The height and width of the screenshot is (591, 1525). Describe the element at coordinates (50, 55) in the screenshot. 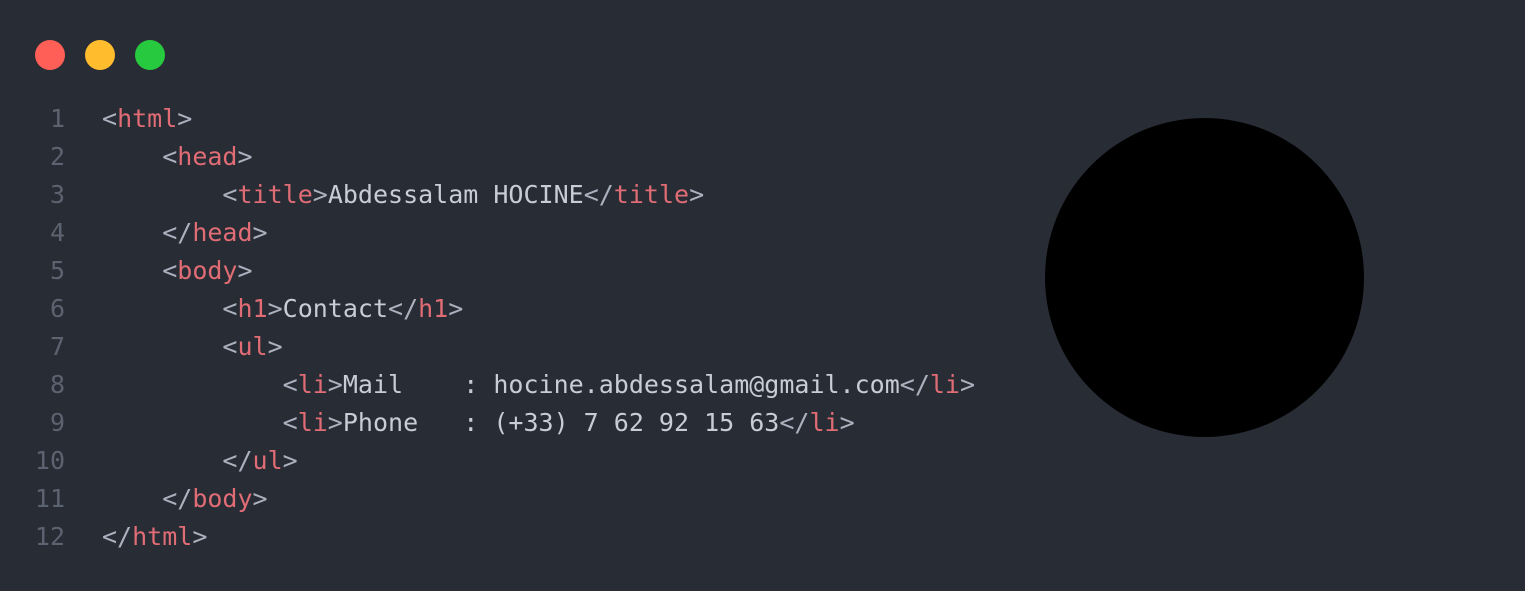

I see `close-button` at that location.